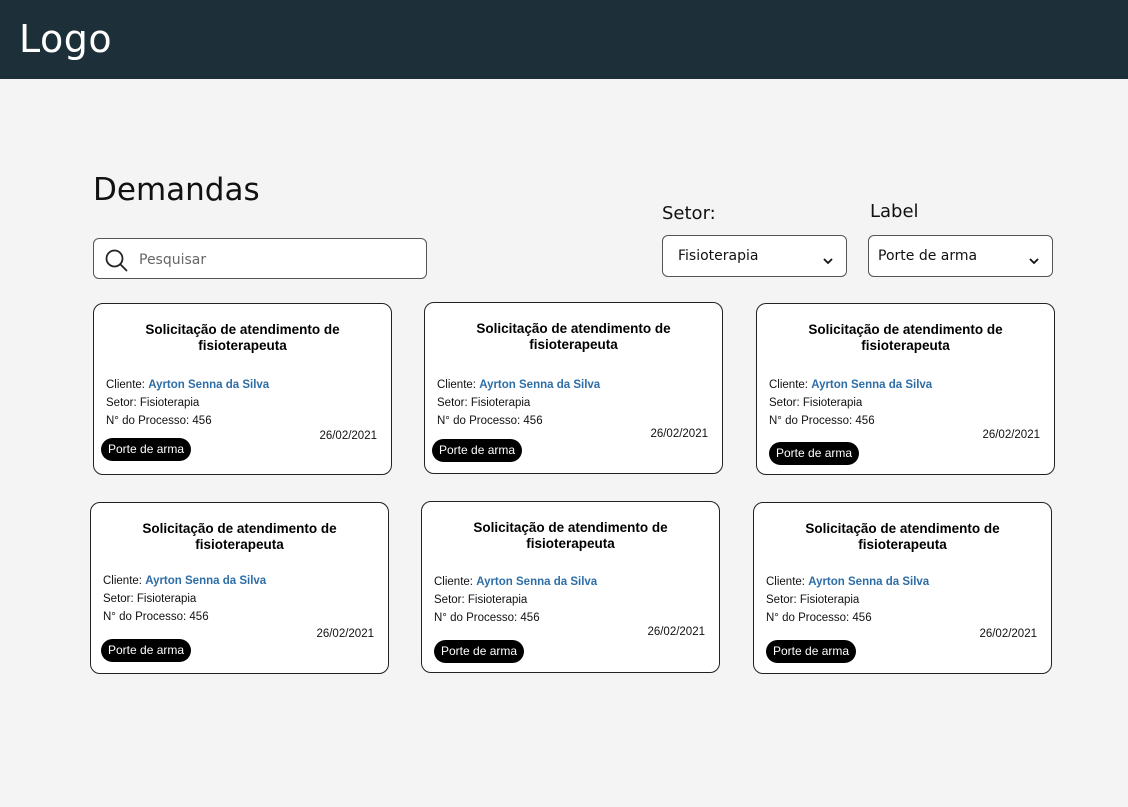  I want to click on top-bar: Logo, so click(564, 39).